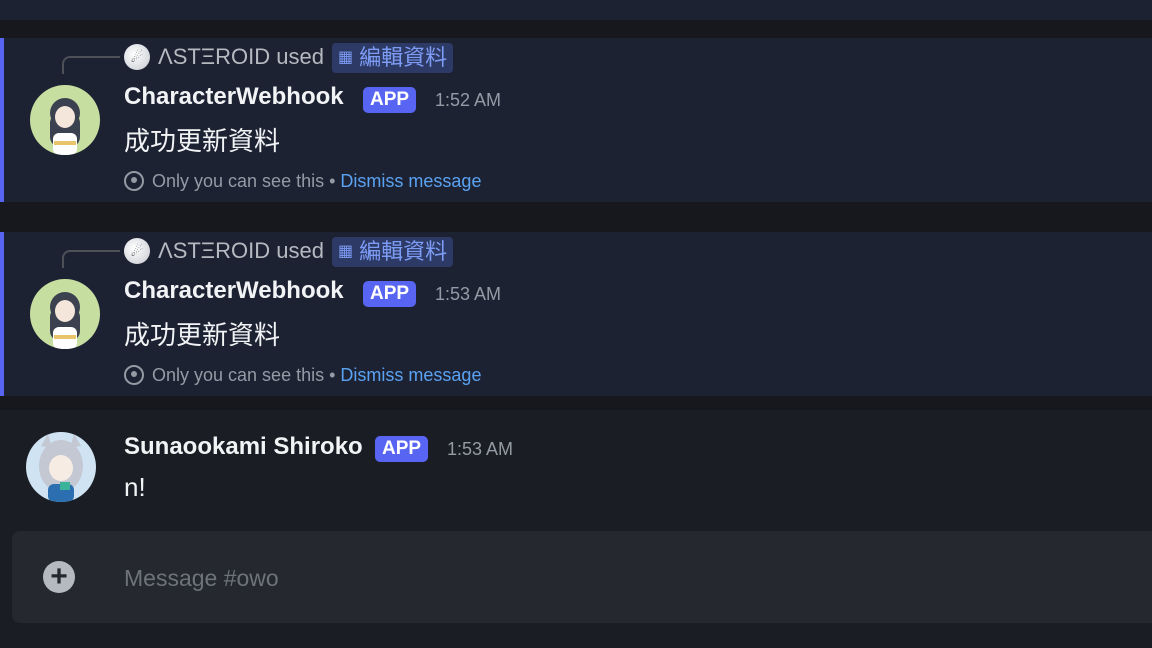 This screenshot has height=648, width=1152. What do you see at coordinates (59, 577) in the screenshot?
I see `plus-circle-icon: +` at bounding box center [59, 577].